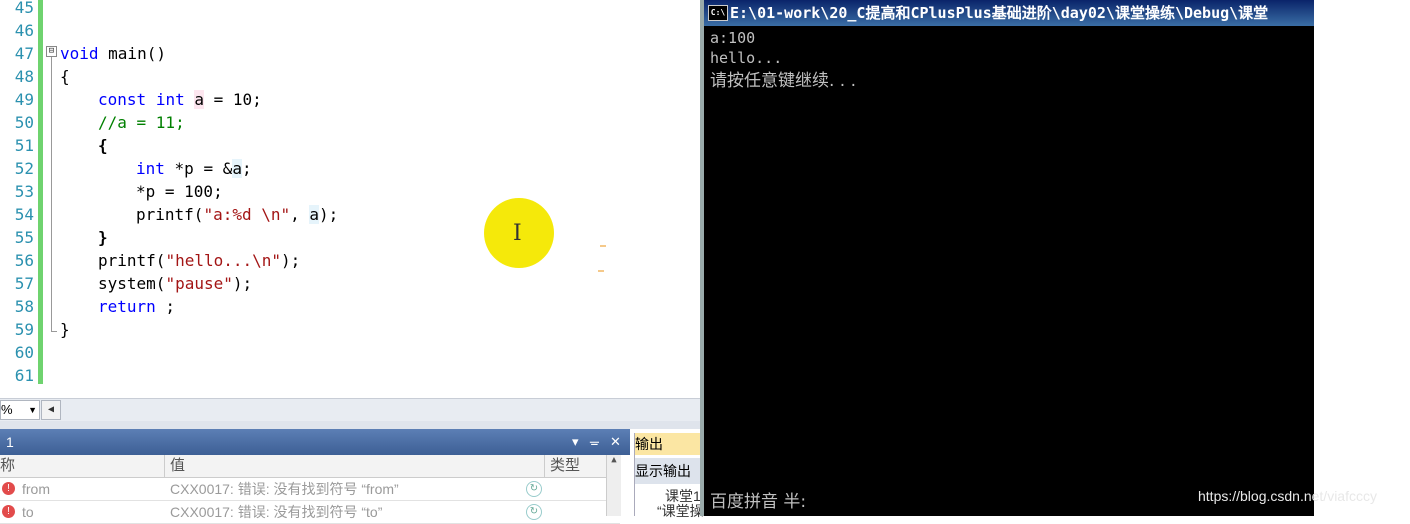 The width and height of the screenshot is (1410, 524). Describe the element at coordinates (51, 194) in the screenshot. I see `fold-guide` at that location.